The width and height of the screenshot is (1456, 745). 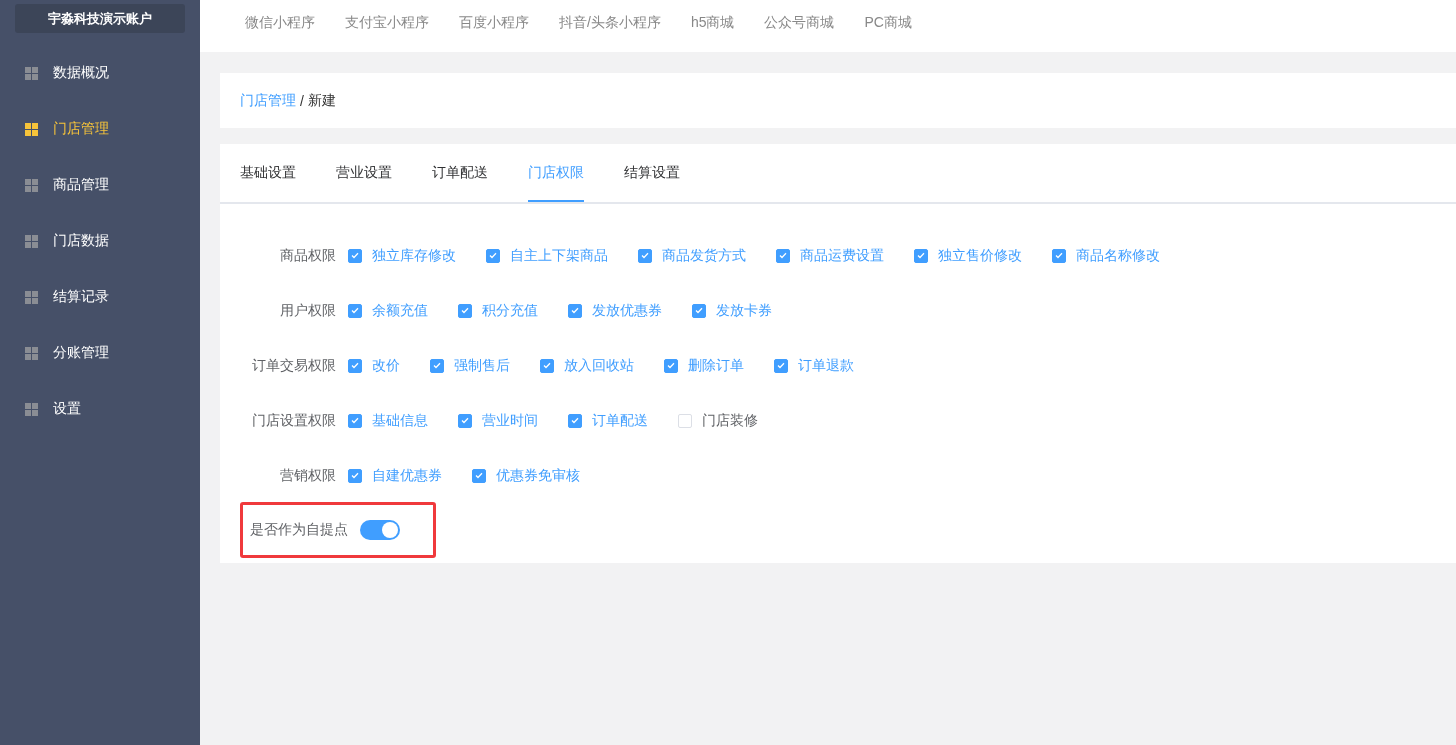 What do you see at coordinates (100, 18) in the screenshot?
I see `account-button: 宇淼科技演示账户` at bounding box center [100, 18].